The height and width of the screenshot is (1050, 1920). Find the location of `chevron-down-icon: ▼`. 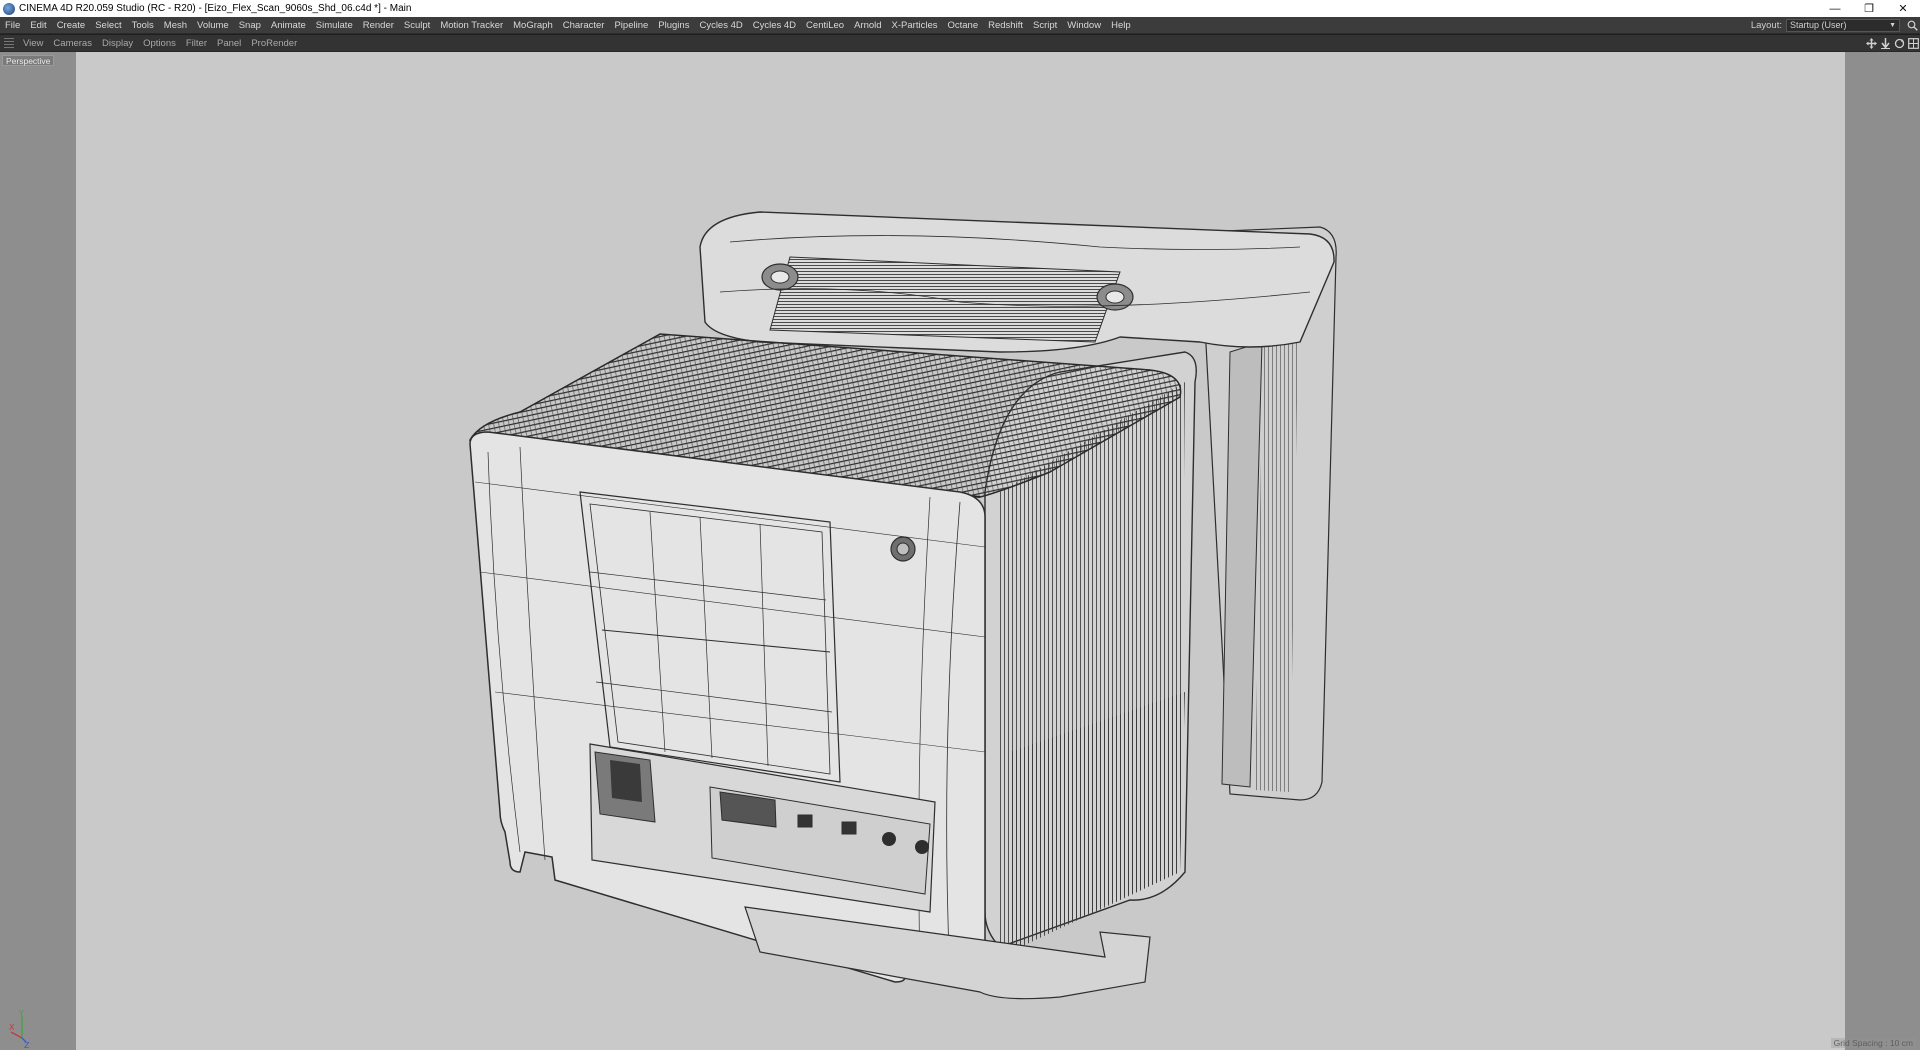

chevron-down-icon: ▼ is located at coordinates (1892, 25).